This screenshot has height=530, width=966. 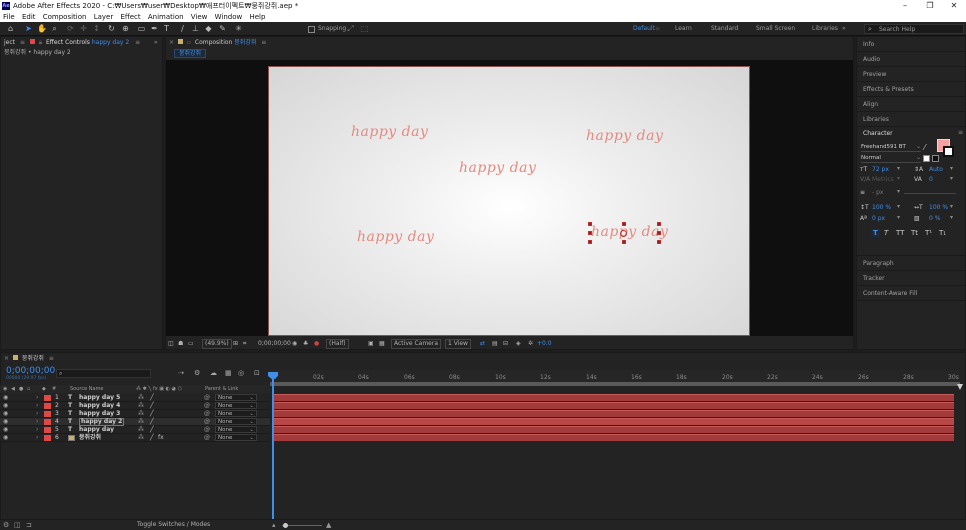 I want to click on clone-stamp-tool-icon: ⊥, so click(x=195, y=28).